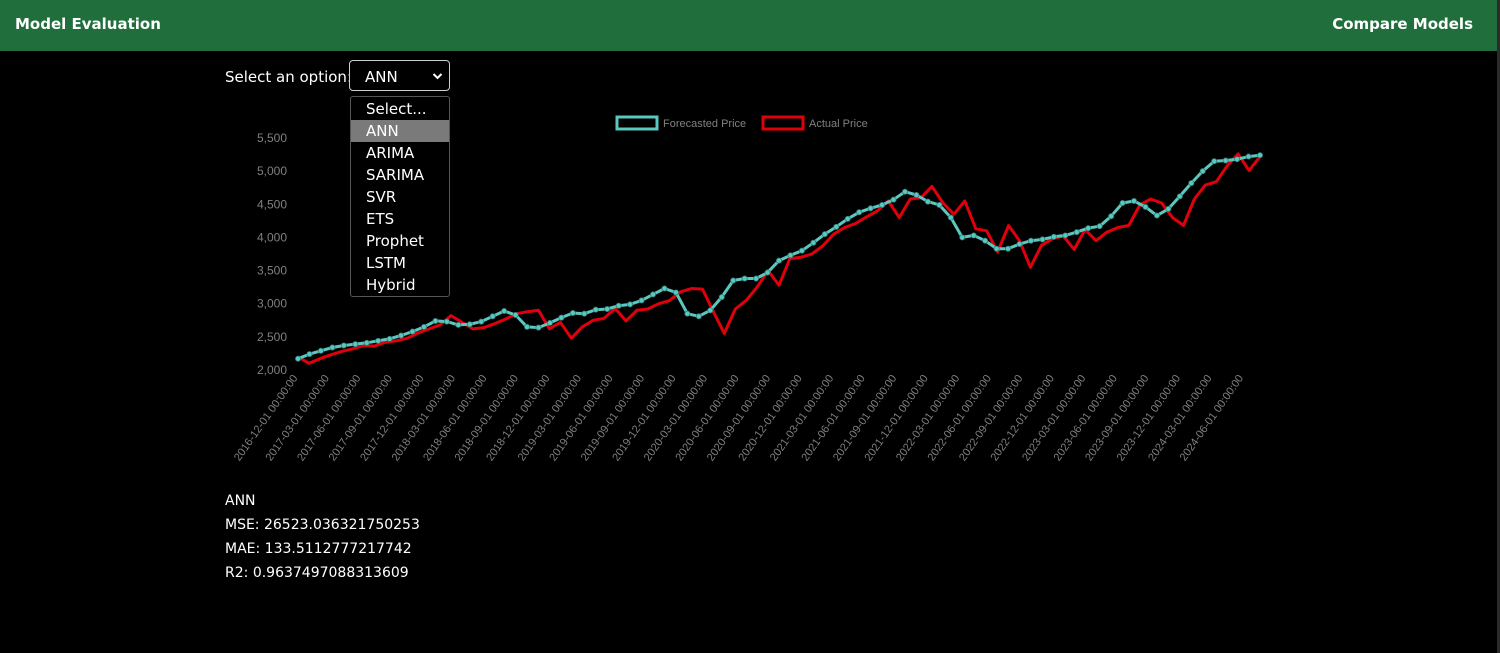 This screenshot has width=1500, height=653. I want to click on mae-row: MAE: 133.5112777217742, so click(322, 549).